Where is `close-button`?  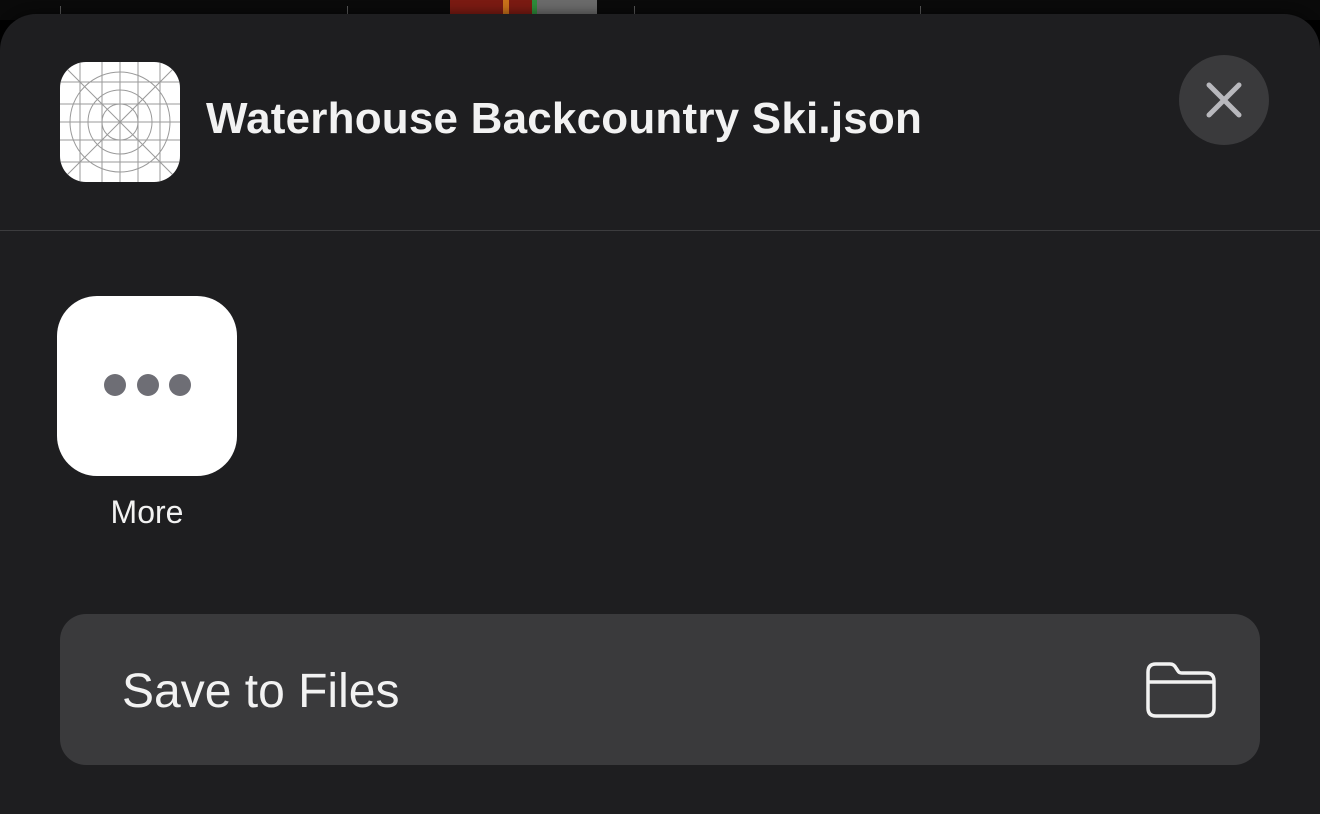
close-button is located at coordinates (1224, 100).